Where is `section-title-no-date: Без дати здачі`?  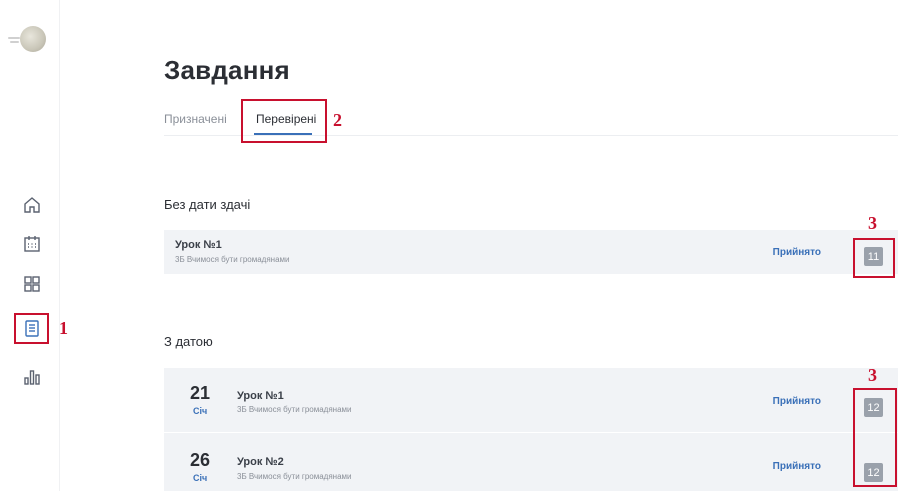 section-title-no-date: Без дати здачі is located at coordinates (207, 204).